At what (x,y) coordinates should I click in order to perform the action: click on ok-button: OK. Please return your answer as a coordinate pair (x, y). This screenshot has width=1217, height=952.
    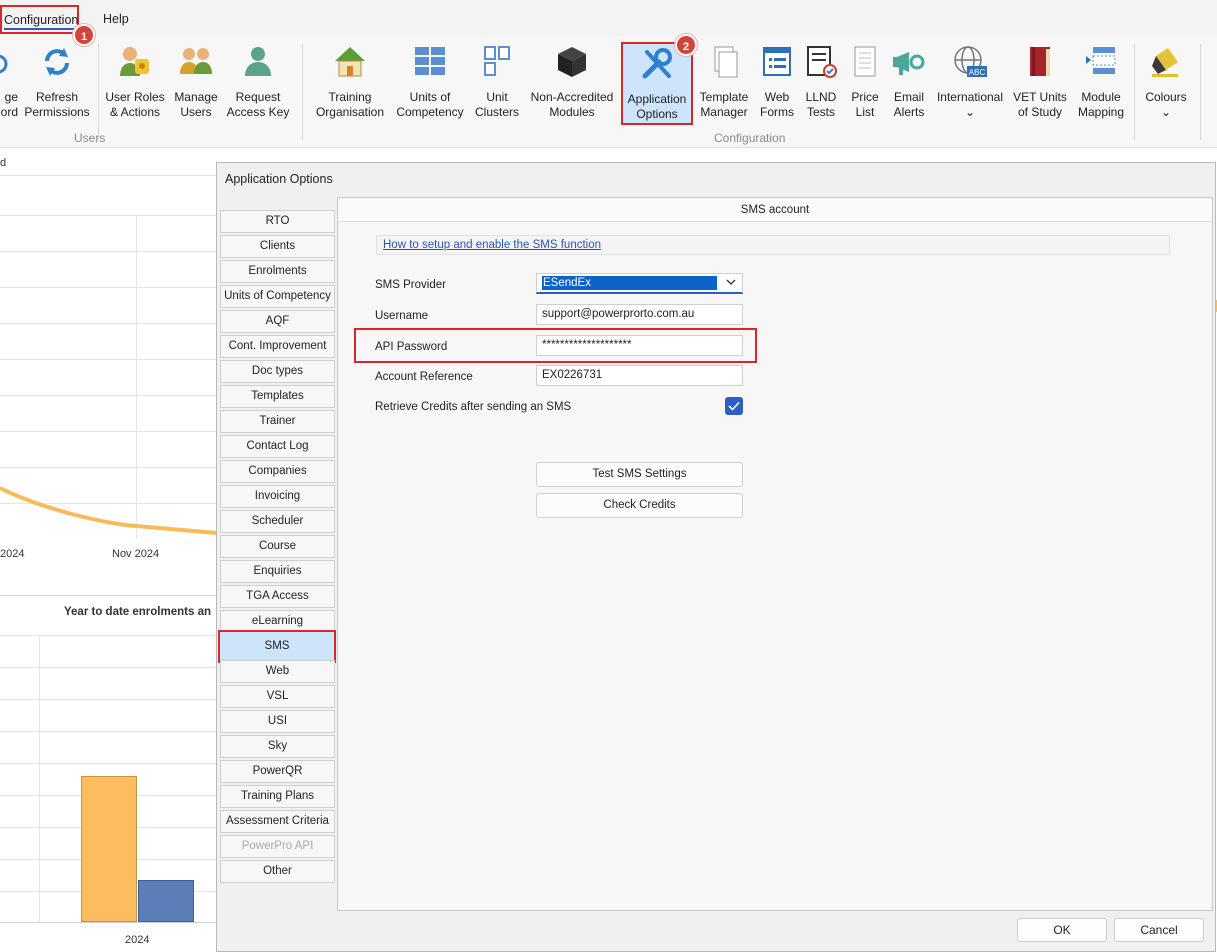
    Looking at the image, I should click on (1062, 930).